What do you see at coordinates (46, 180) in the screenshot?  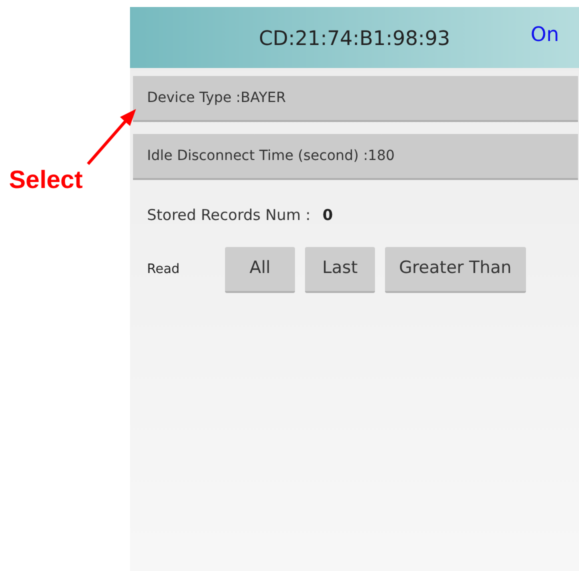 I see `annotation-label: Select` at bounding box center [46, 180].